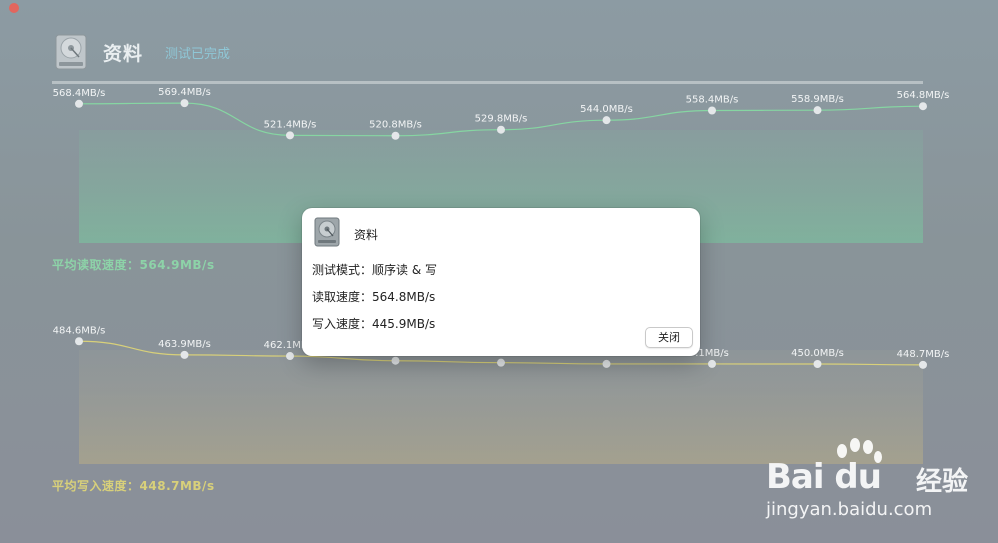 The width and height of the screenshot is (998, 543). I want to click on close-button: 关闭, so click(669, 337).